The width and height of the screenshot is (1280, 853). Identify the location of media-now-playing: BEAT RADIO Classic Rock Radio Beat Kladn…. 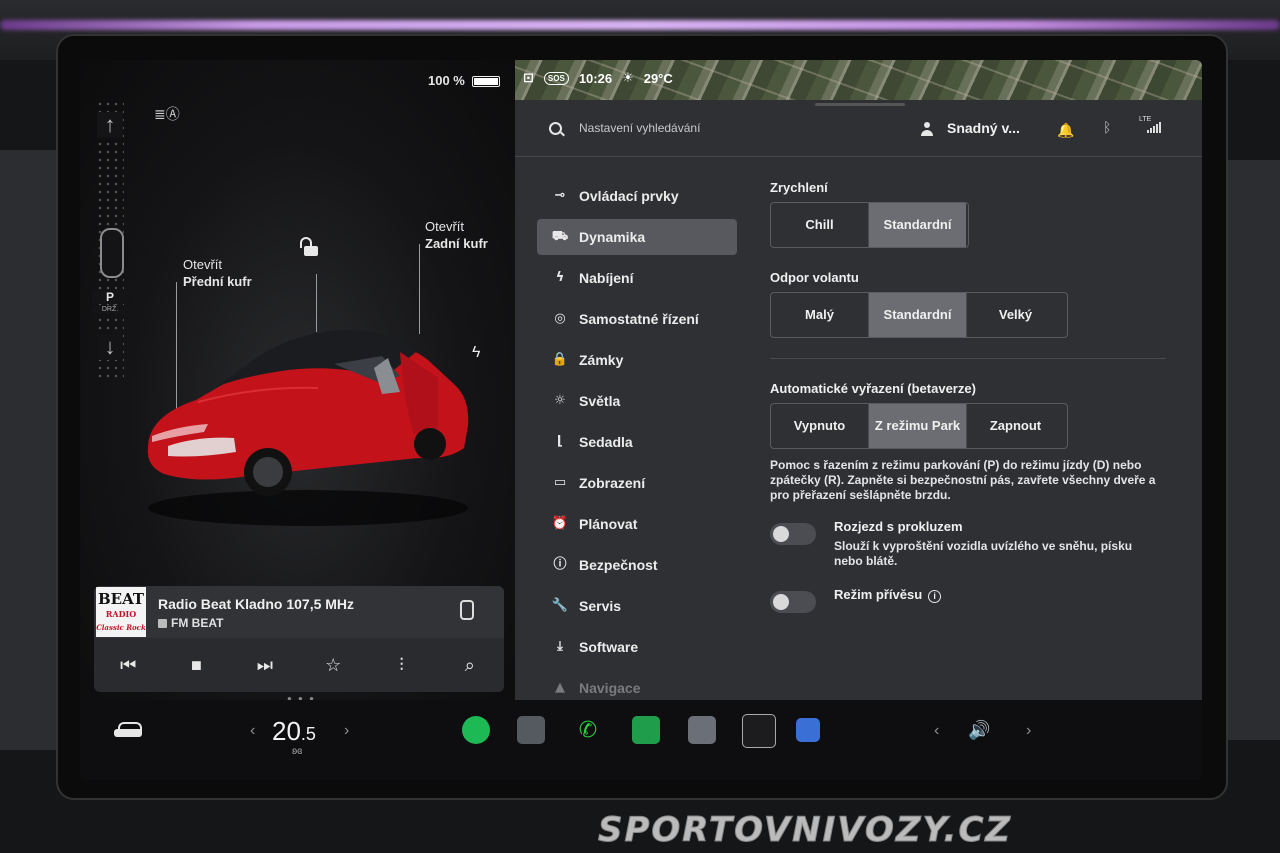
(299, 612).